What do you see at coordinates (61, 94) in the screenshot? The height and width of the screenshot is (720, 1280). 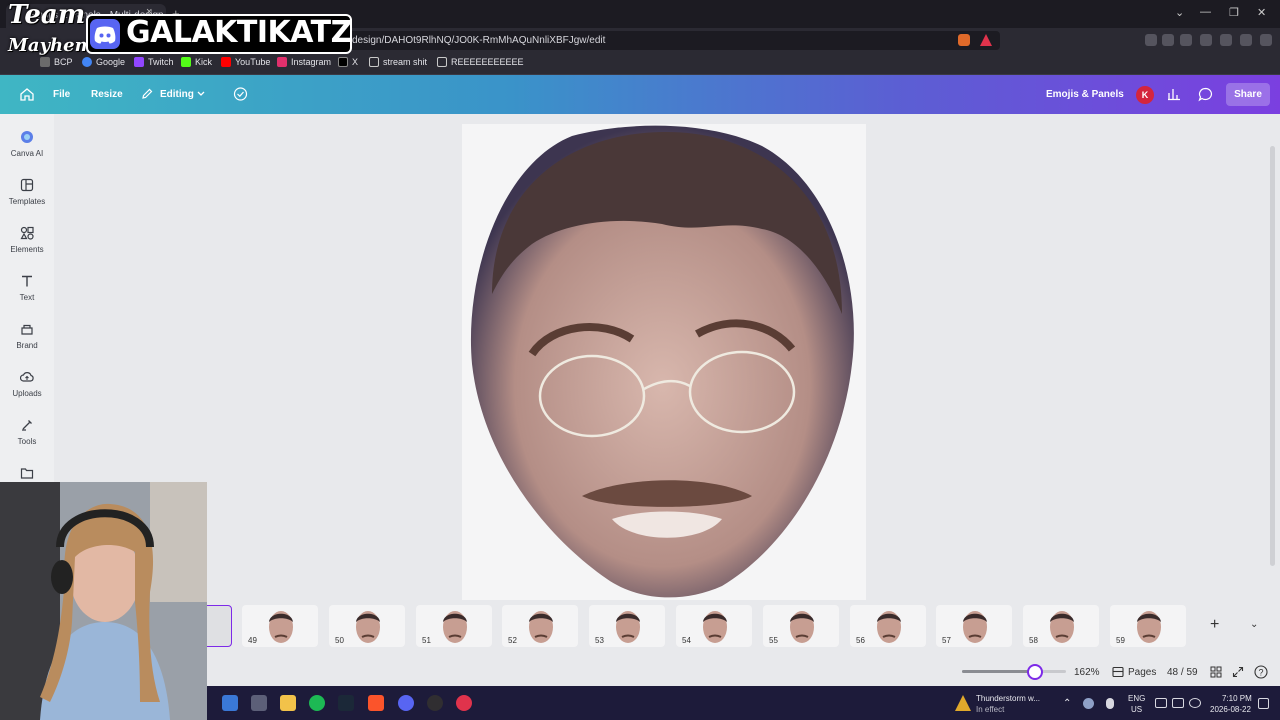 I see `file-menu: File` at bounding box center [61, 94].